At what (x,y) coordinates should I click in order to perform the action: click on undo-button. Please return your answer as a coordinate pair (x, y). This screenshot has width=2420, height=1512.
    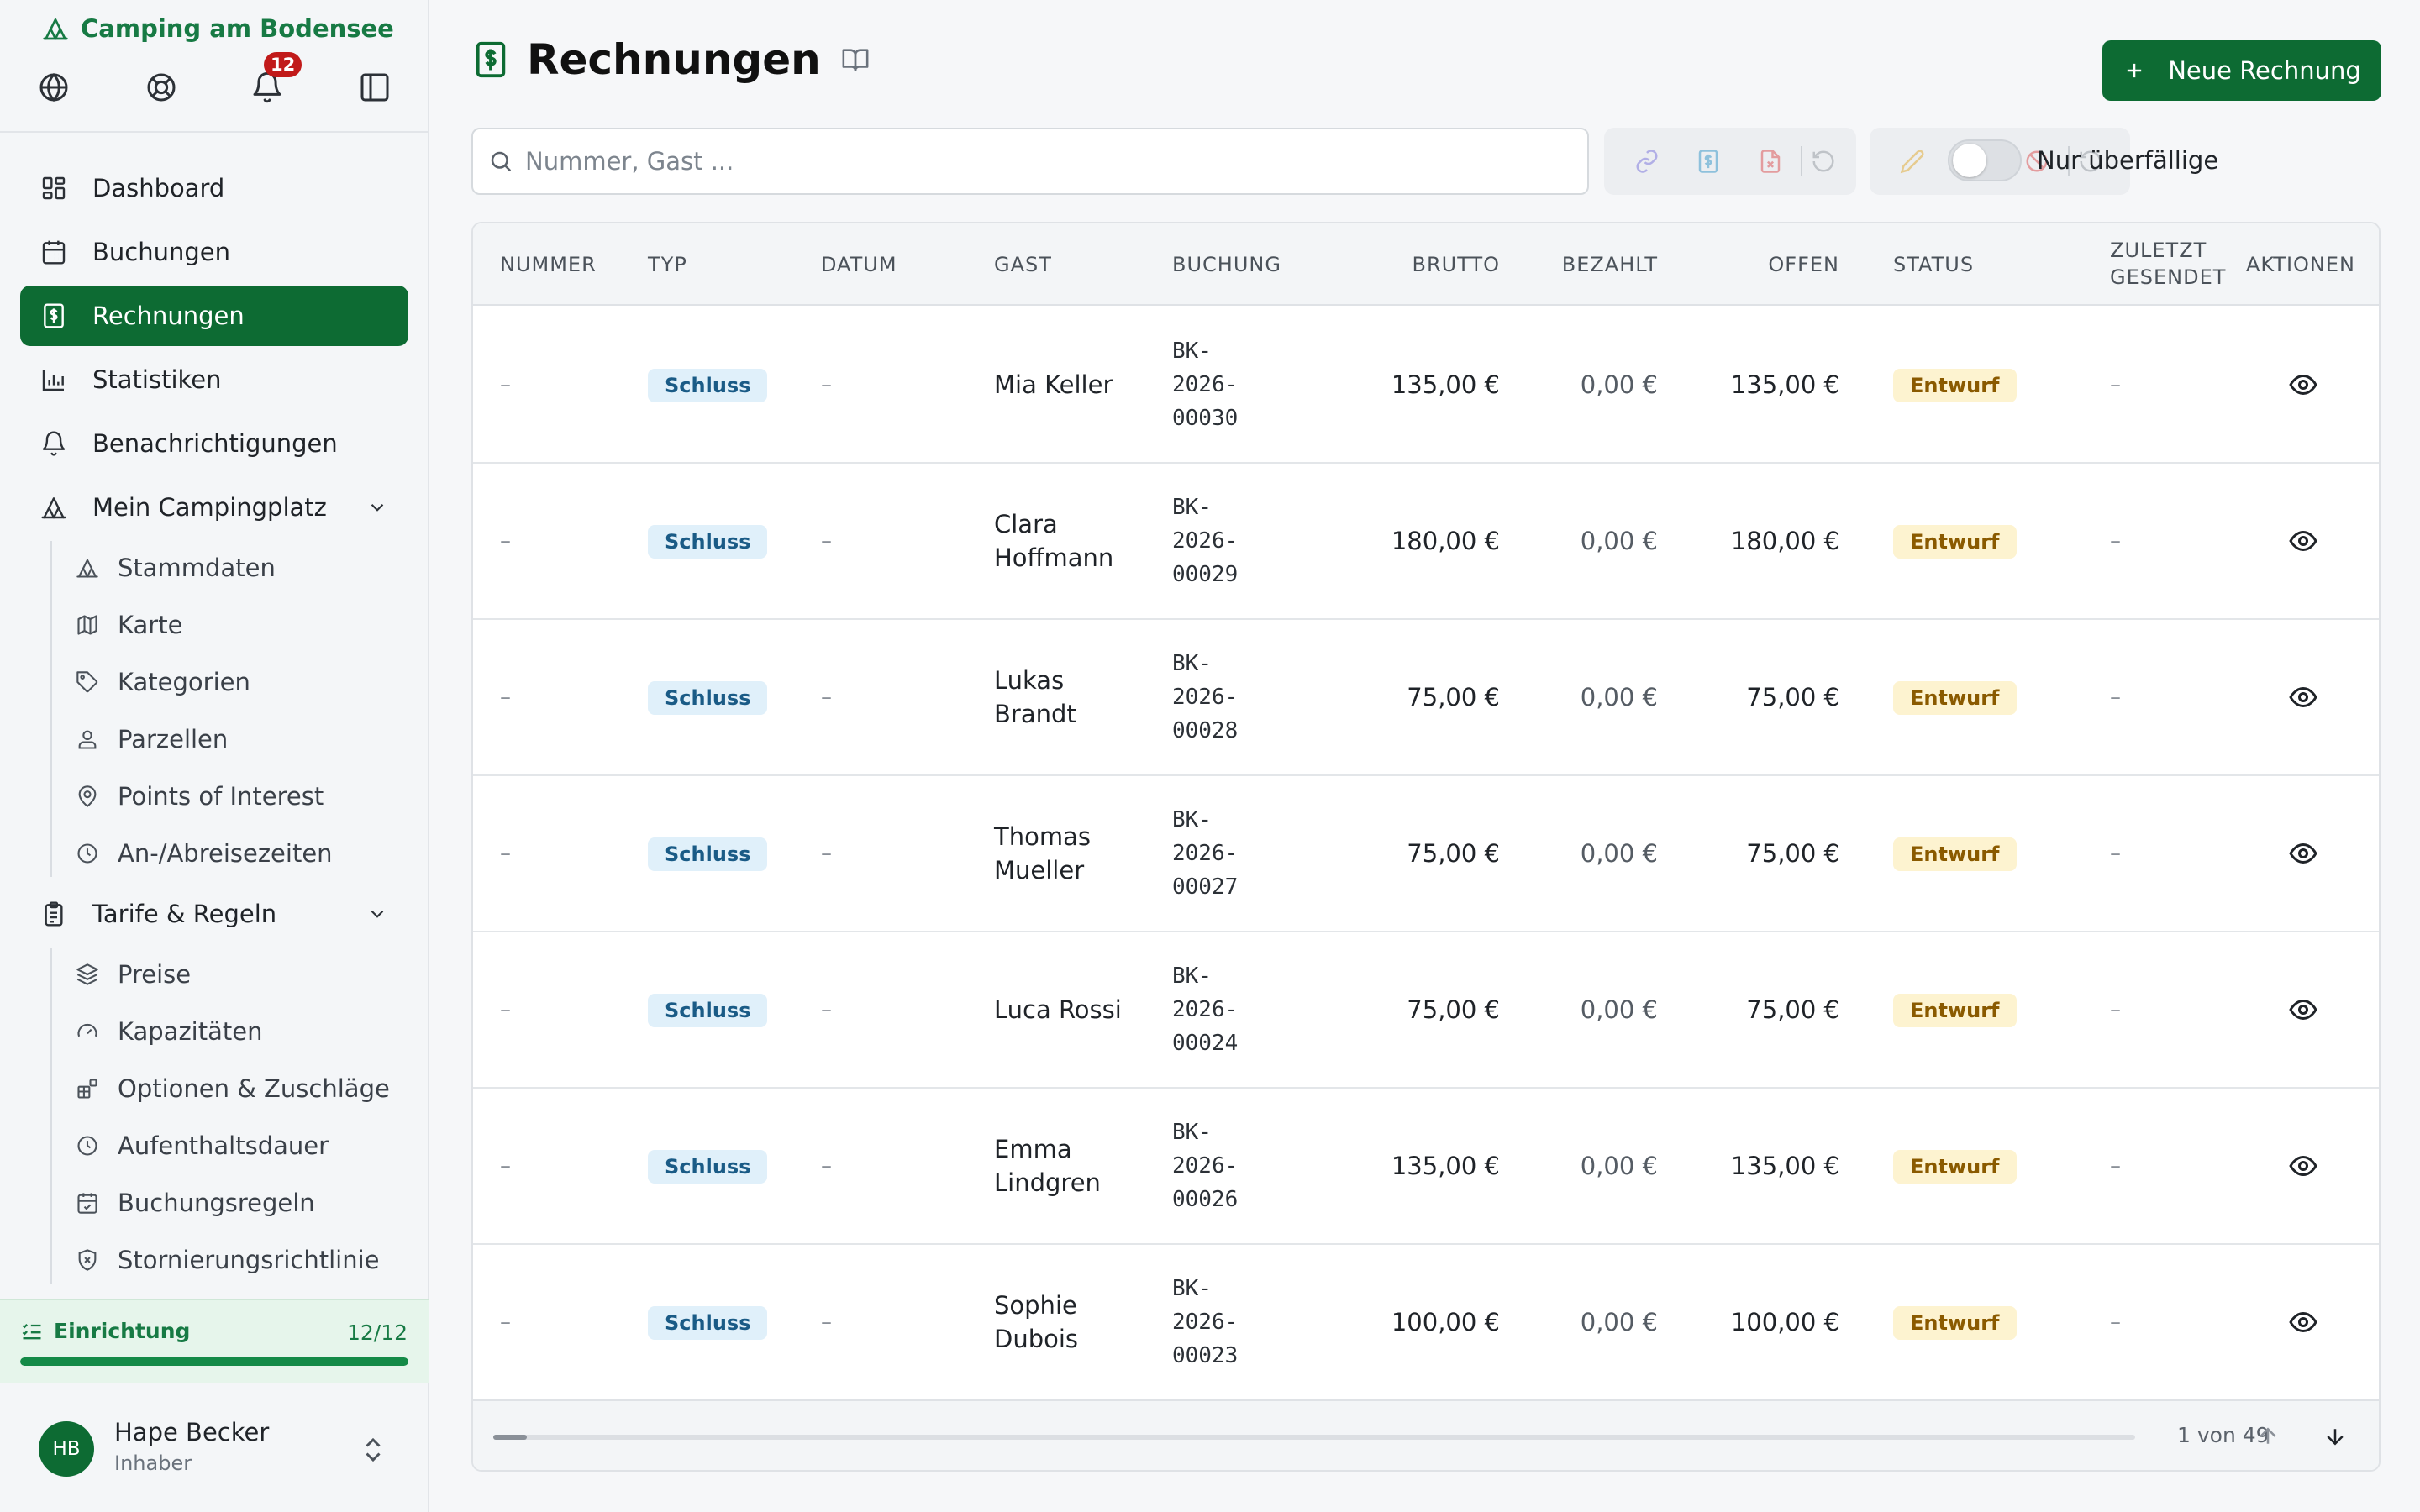
    Looking at the image, I should click on (1823, 161).